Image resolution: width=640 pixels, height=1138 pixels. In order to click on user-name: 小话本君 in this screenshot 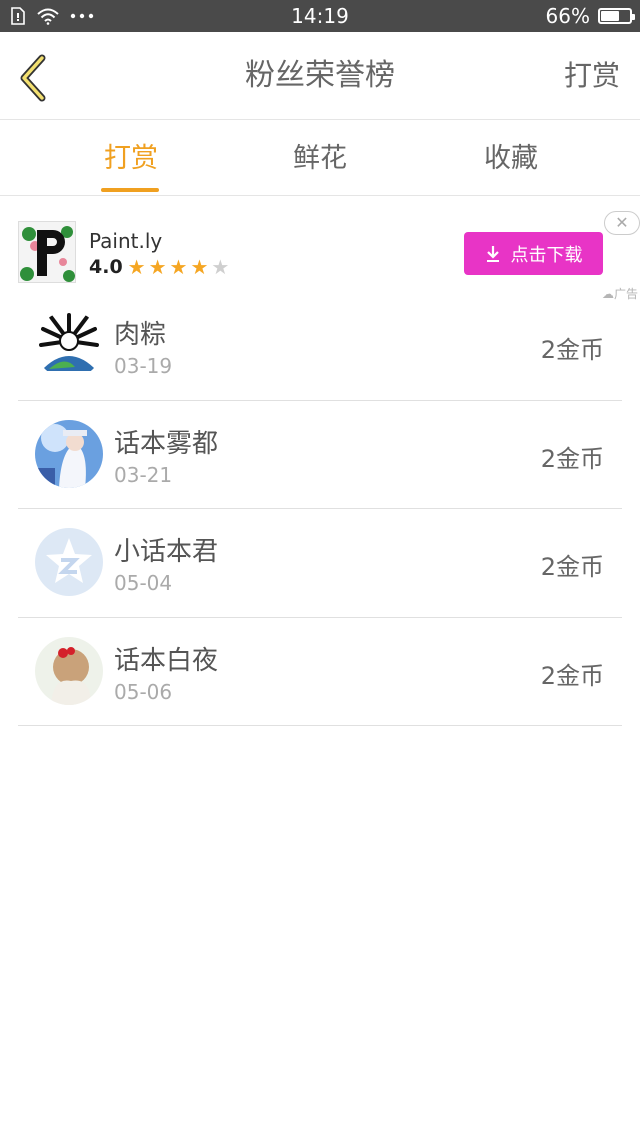, I will do `click(166, 552)`.